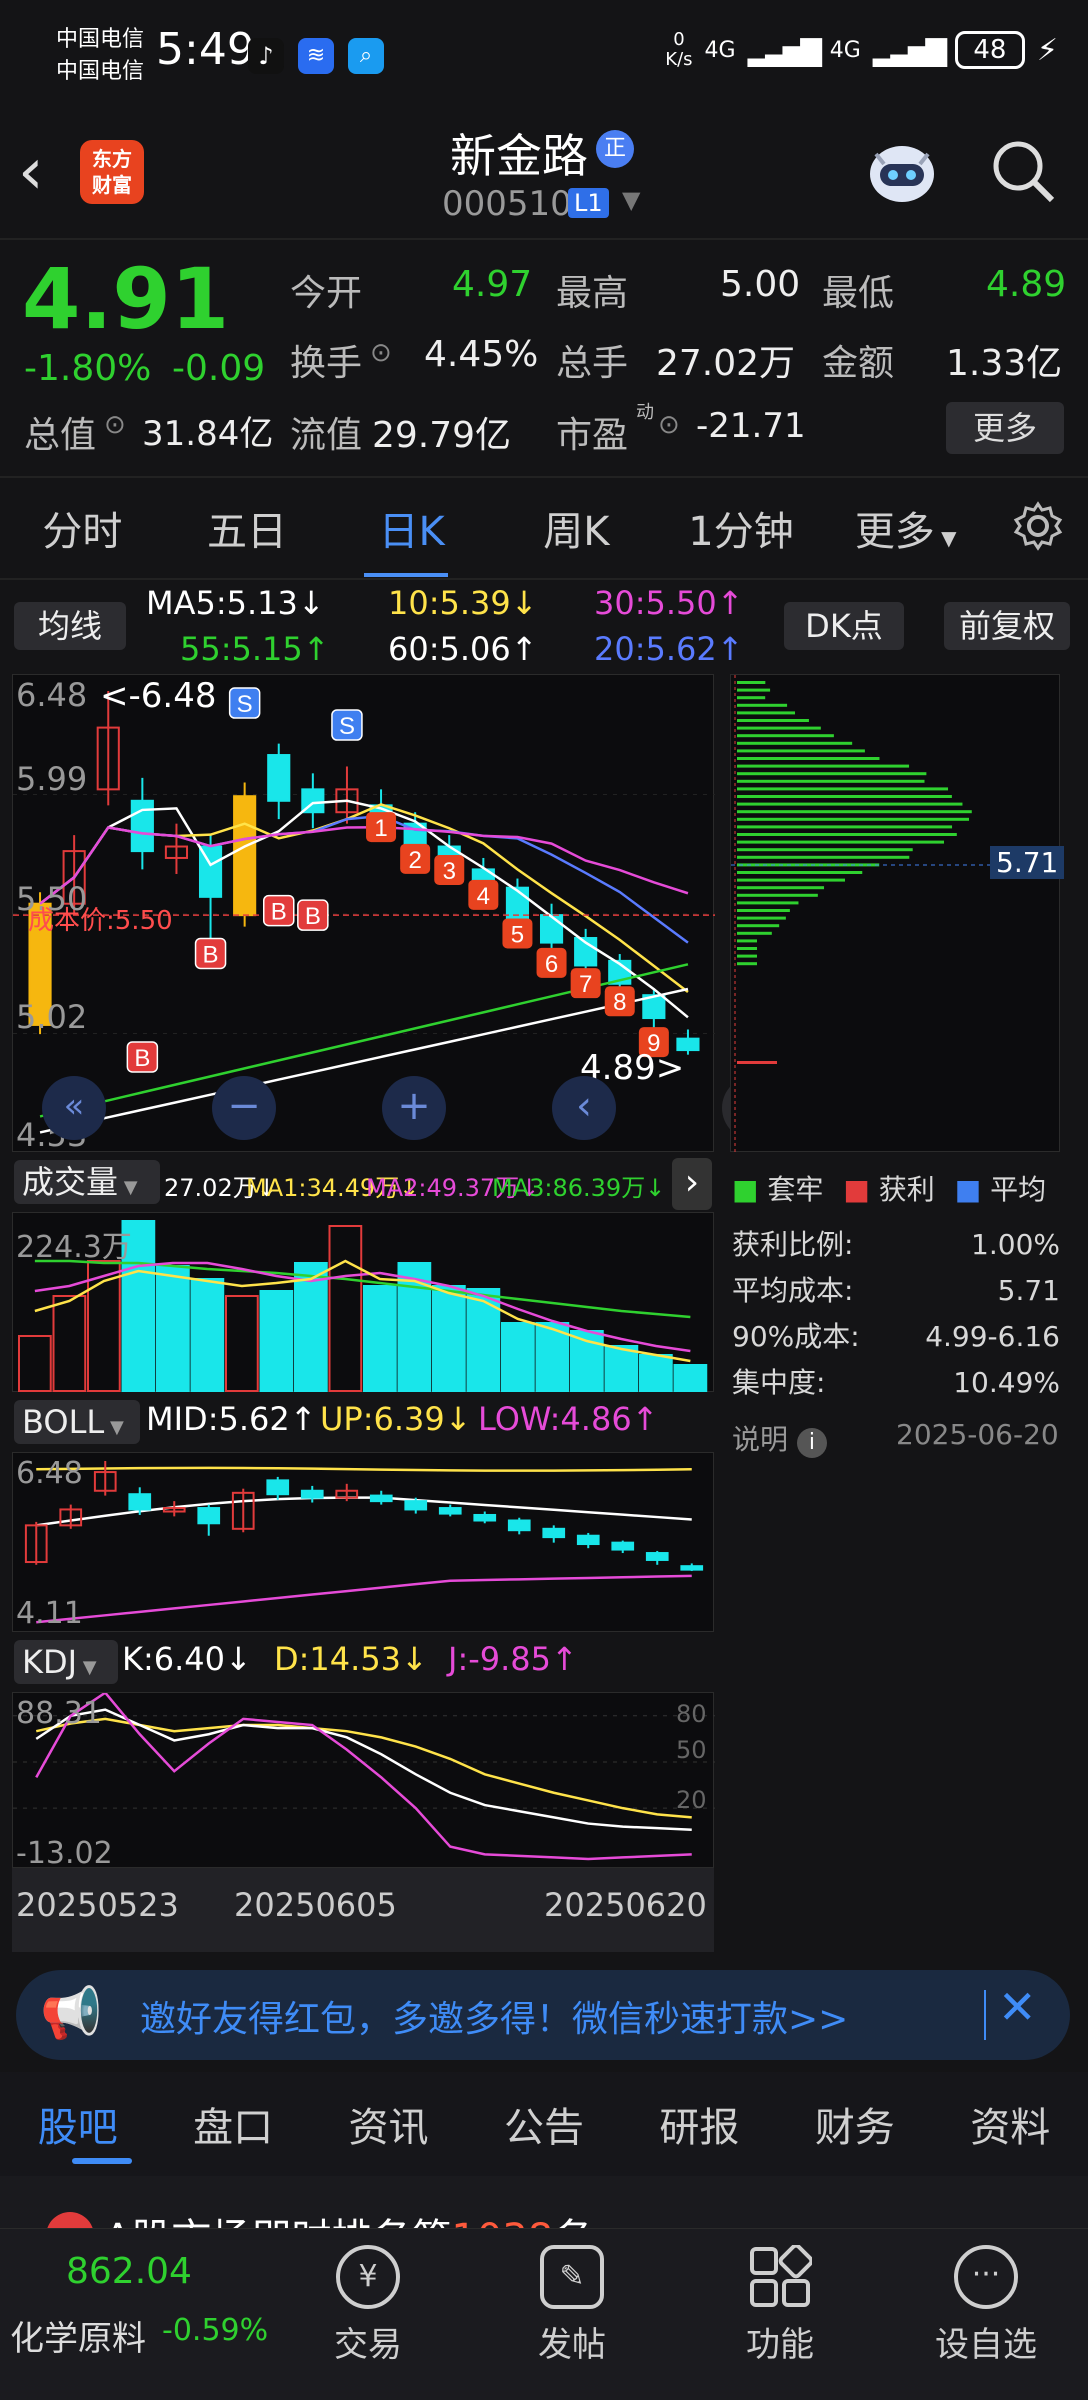 The height and width of the screenshot is (2400, 1088). What do you see at coordinates (77, 1422) in the screenshot?
I see `boll-dropdown-button: BOLL ▼` at bounding box center [77, 1422].